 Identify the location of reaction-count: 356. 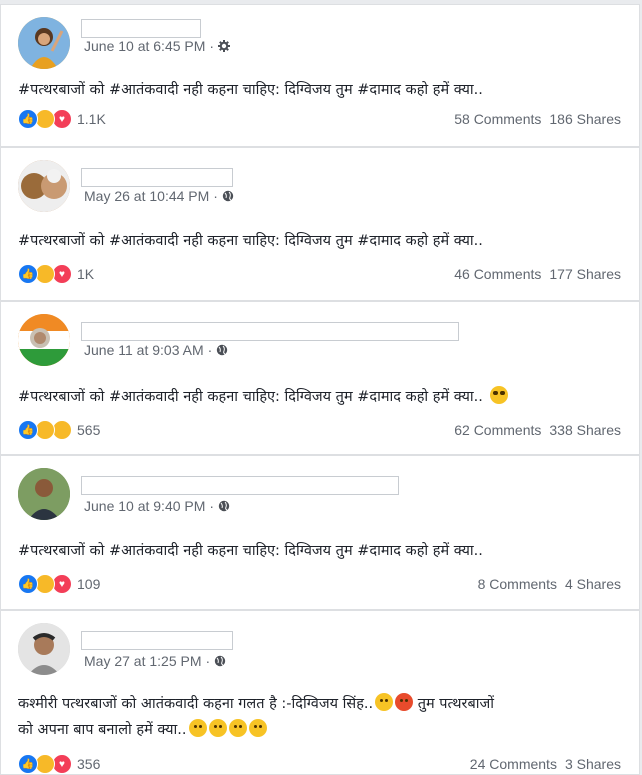
(88, 764).